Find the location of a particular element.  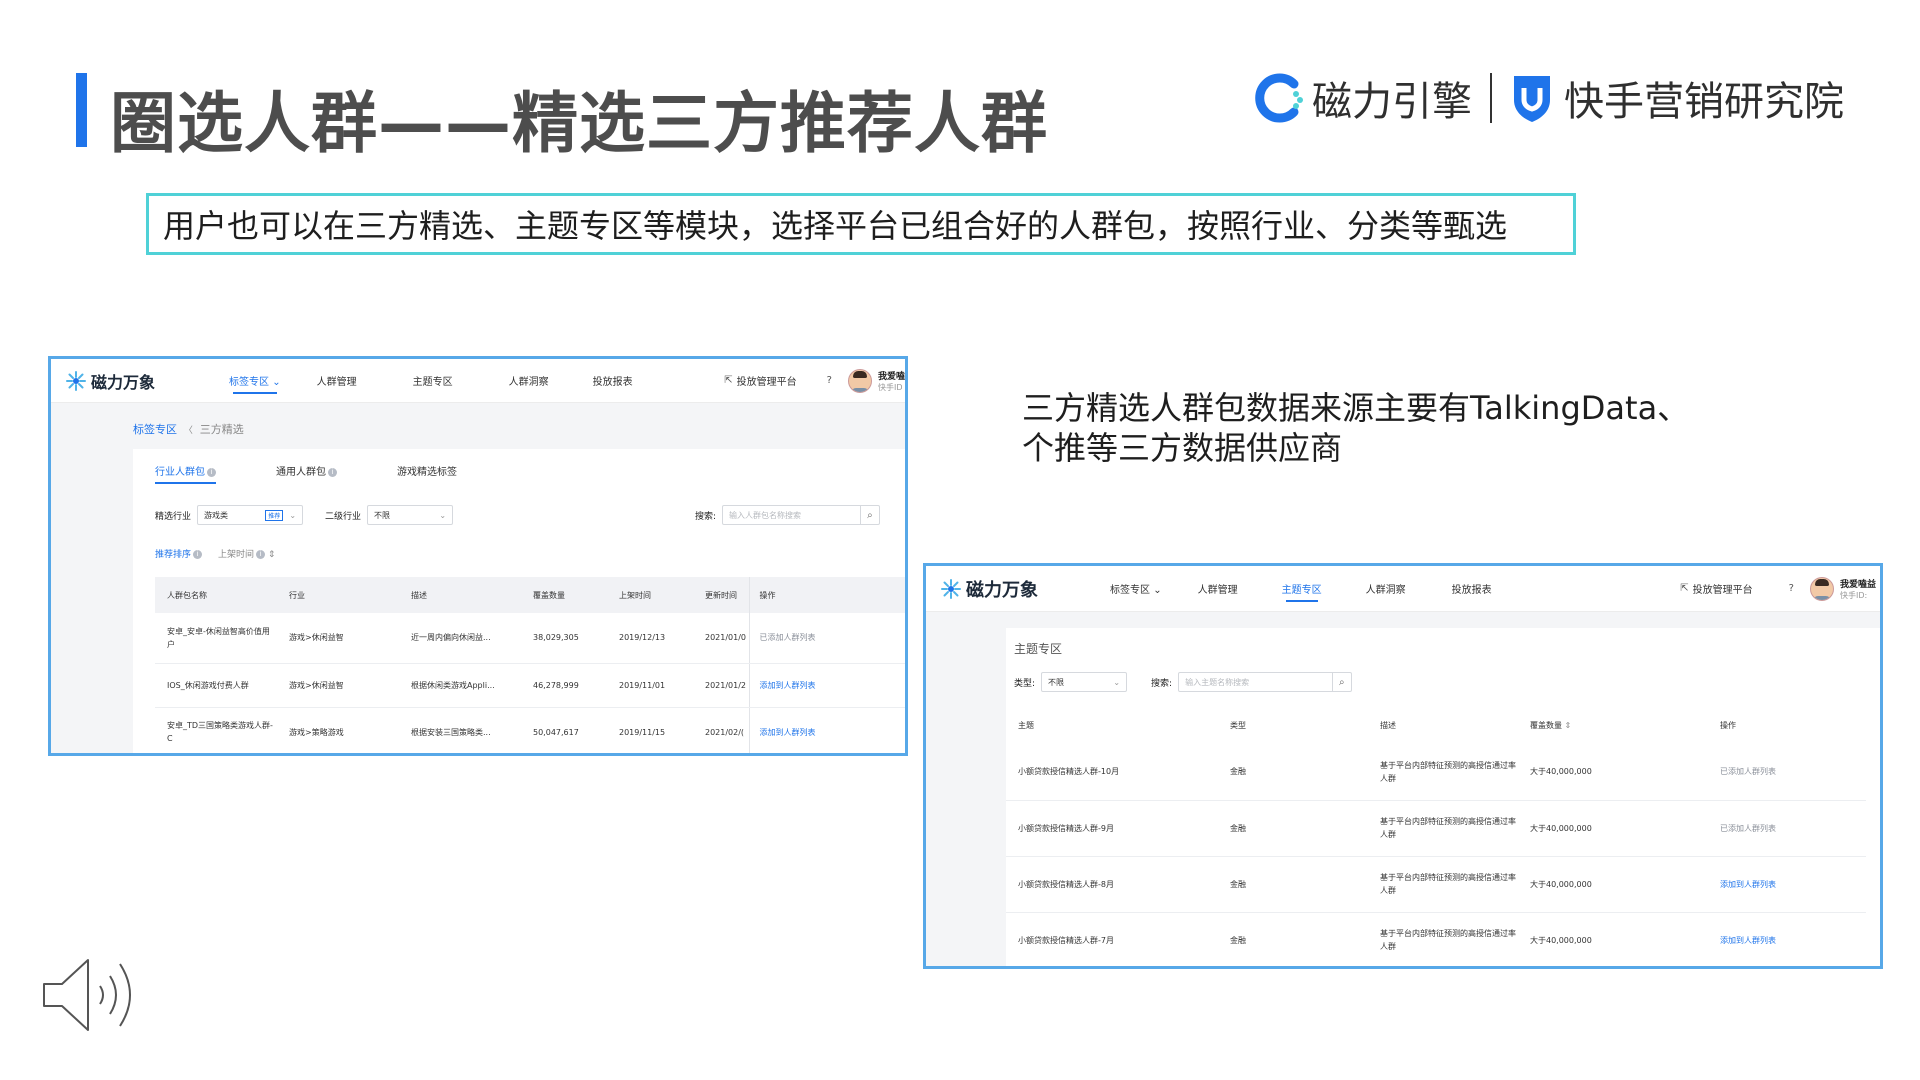

tab-industry-crowd: 行业人群包 i is located at coordinates (185, 473).